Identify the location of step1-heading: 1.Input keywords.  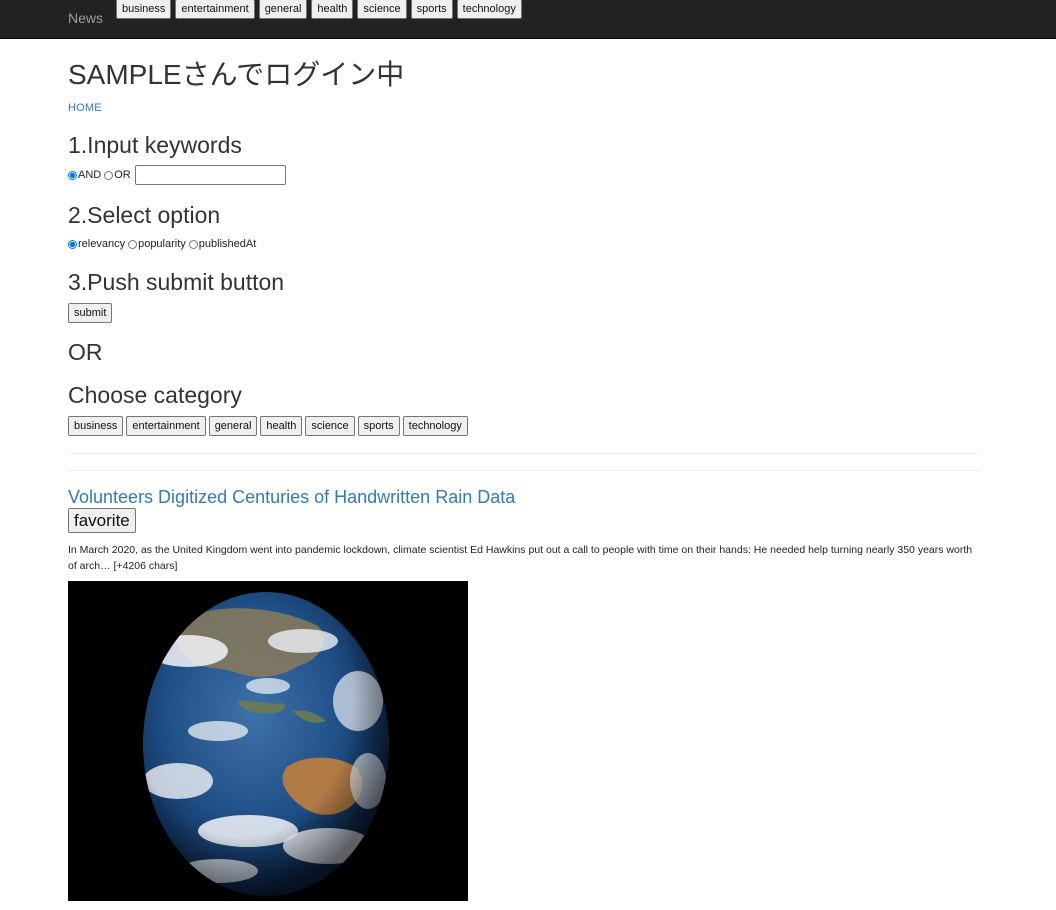
(155, 145).